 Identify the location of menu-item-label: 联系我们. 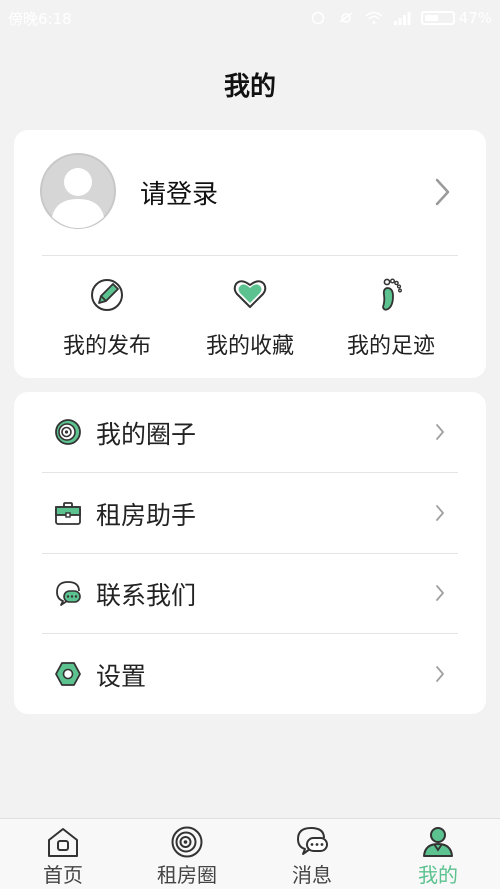
(146, 595).